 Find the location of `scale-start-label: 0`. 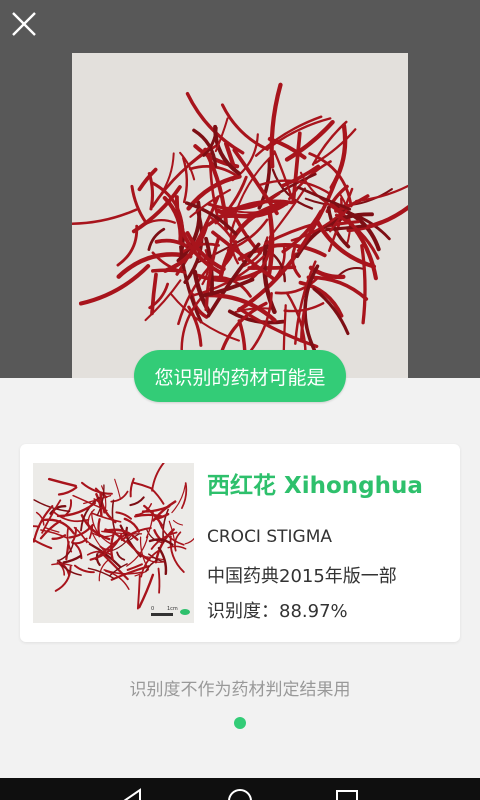

scale-start-label: 0 is located at coordinates (152, 609).